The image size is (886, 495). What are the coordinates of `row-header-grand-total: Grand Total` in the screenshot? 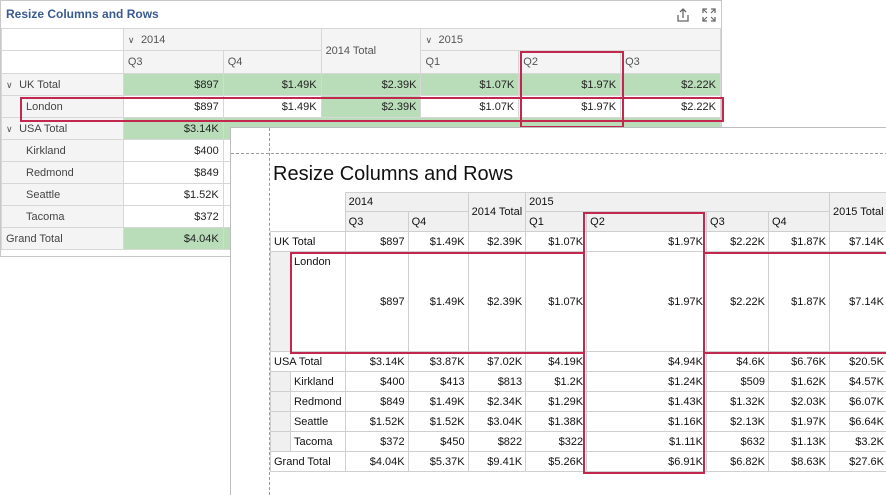 It's located at (63, 239).